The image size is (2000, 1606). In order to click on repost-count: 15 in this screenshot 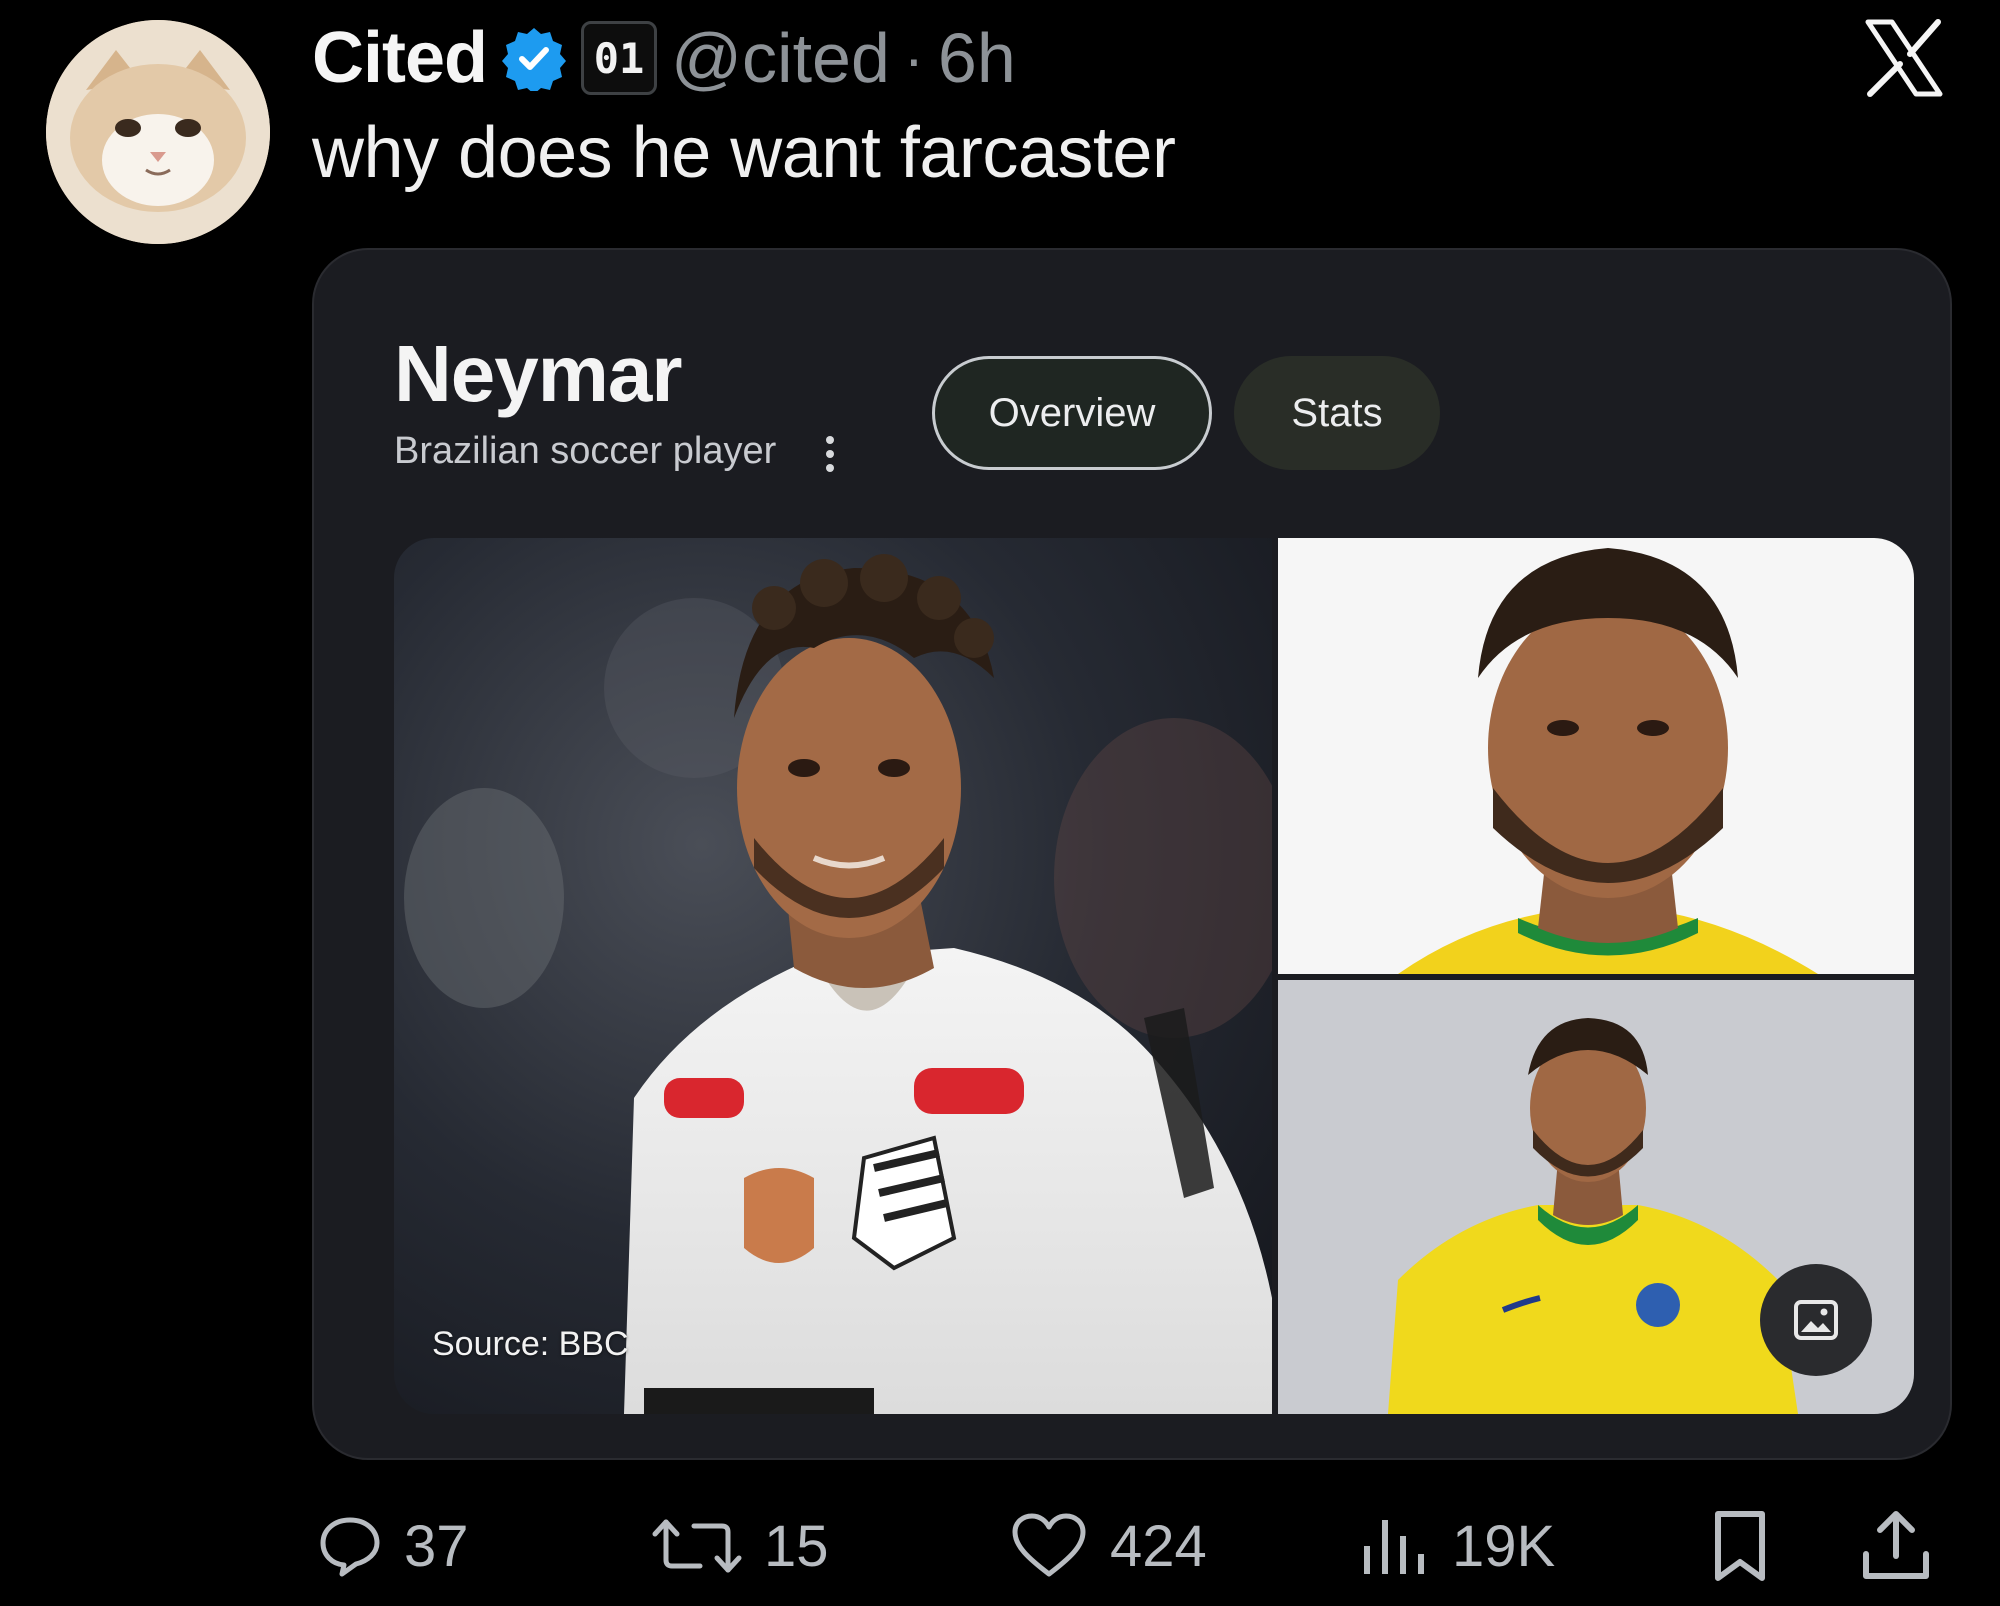, I will do `click(796, 1546)`.